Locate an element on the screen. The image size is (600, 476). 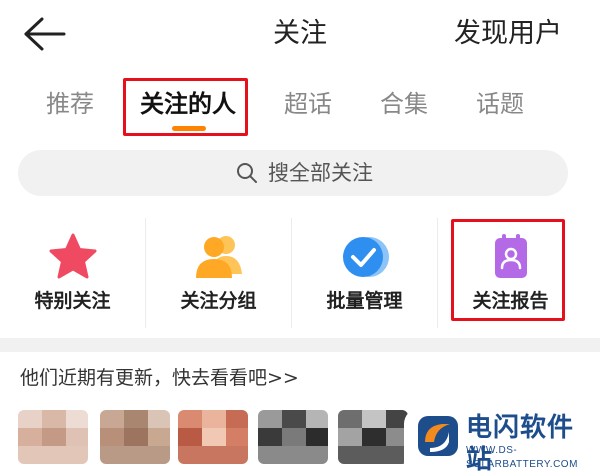
tab-recommend: 推荐 is located at coordinates (70, 104).